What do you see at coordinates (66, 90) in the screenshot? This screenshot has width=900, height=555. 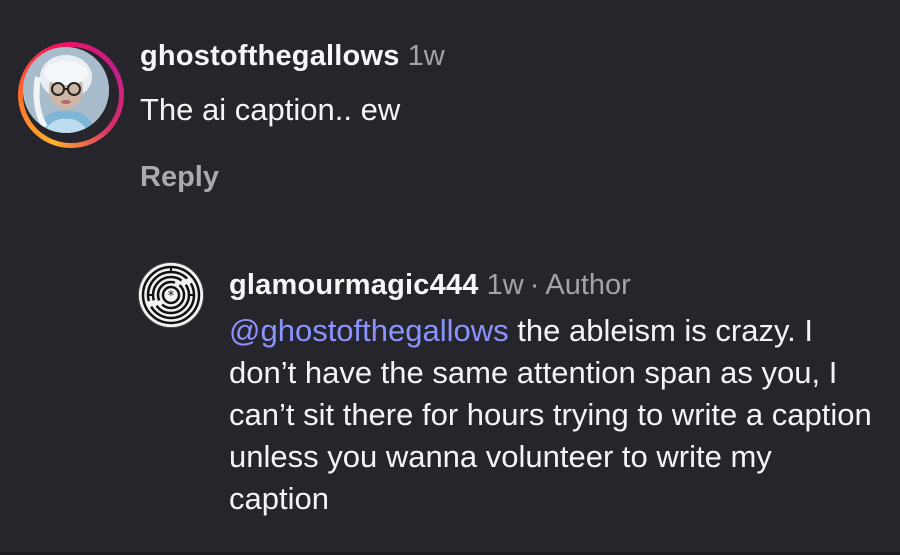 I see `profile-photo-icon` at bounding box center [66, 90].